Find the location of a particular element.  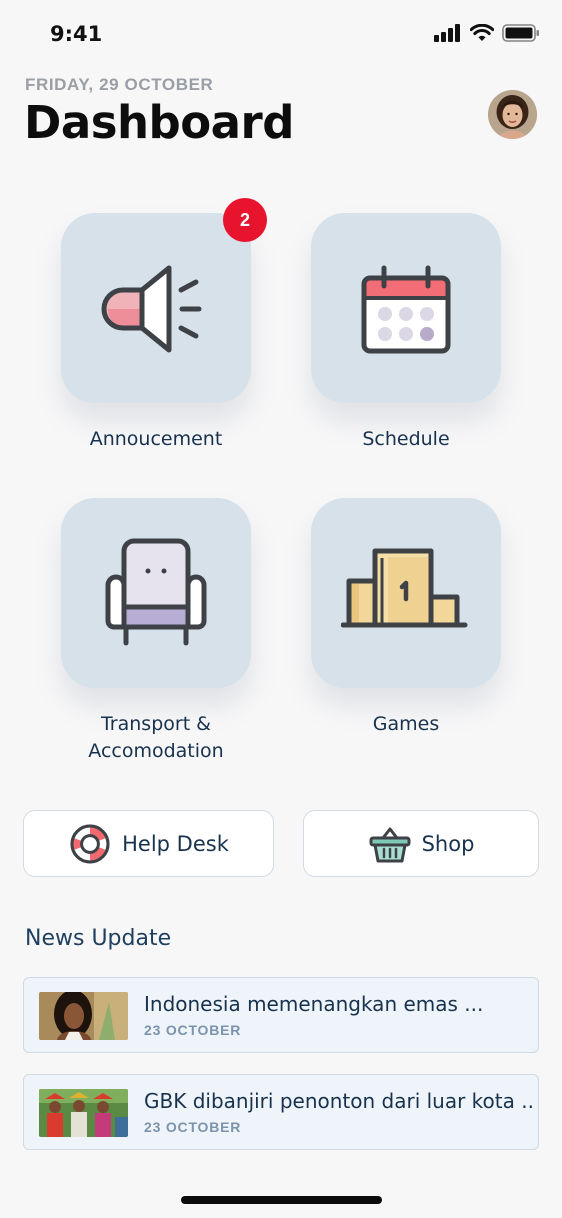

lifebuoy-icon is located at coordinates (90, 843).